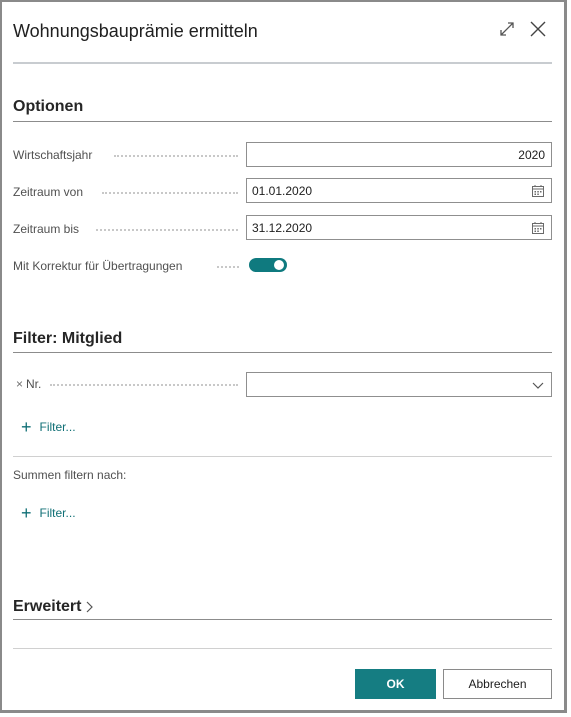 The width and height of the screenshot is (571, 717). What do you see at coordinates (98, 266) in the screenshot?
I see `correction-label: Mit Korrektur für Übertragungen` at bounding box center [98, 266].